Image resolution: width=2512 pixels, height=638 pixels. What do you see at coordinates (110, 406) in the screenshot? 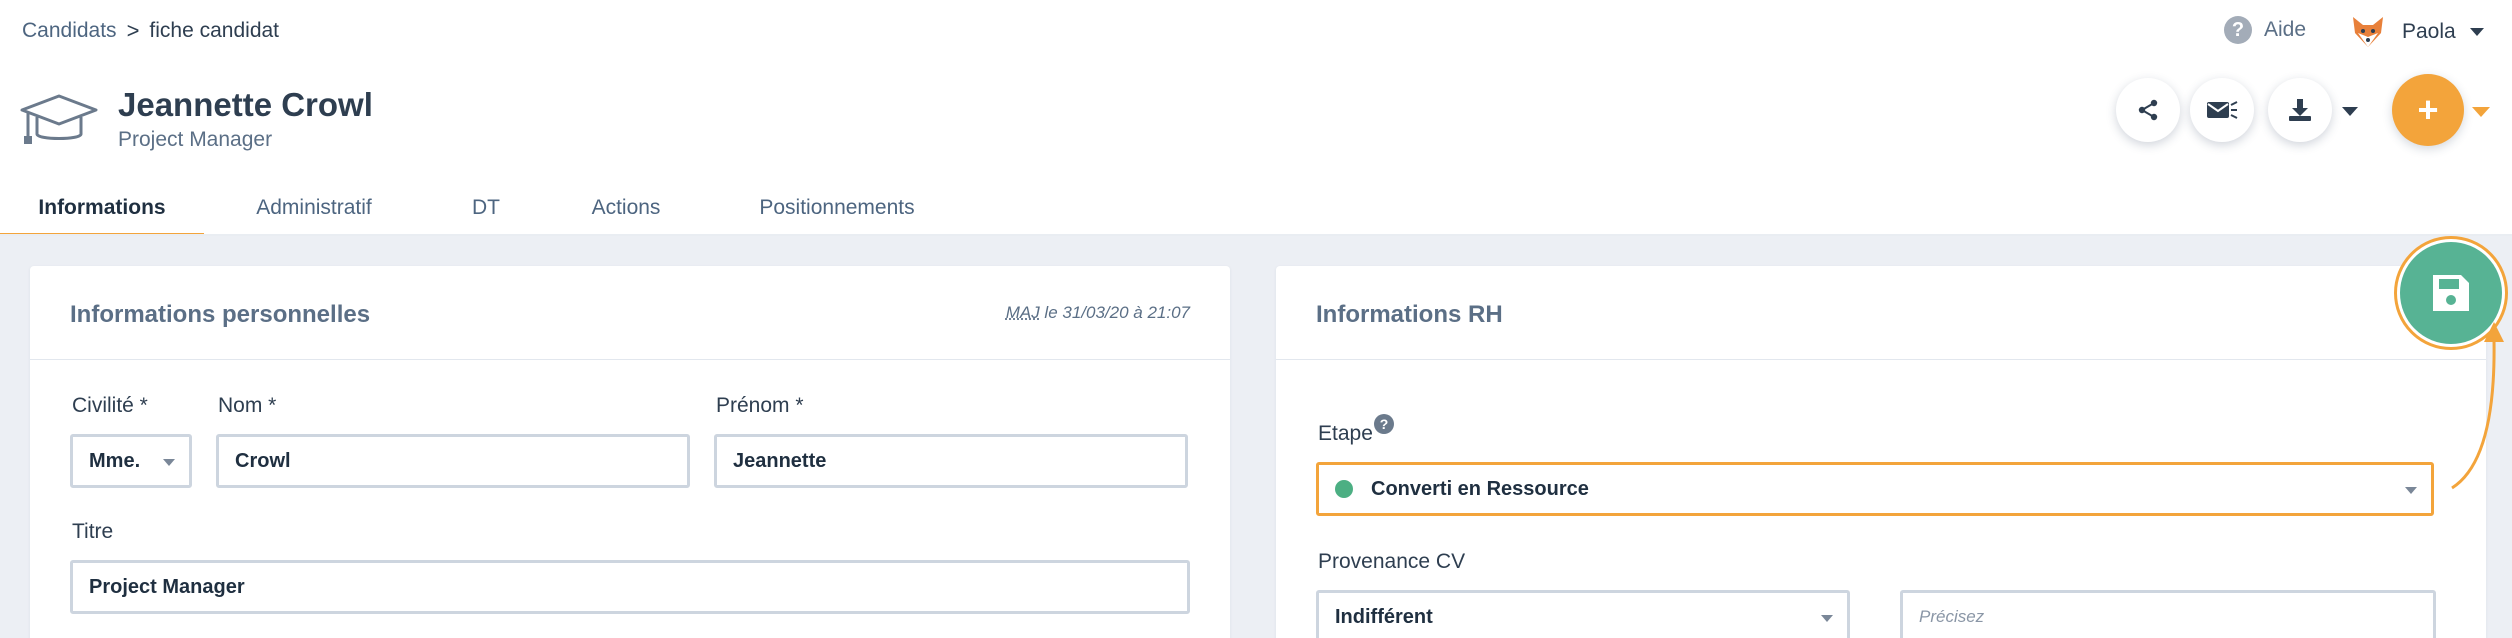
I see `civilite-label: Civilité *` at bounding box center [110, 406].